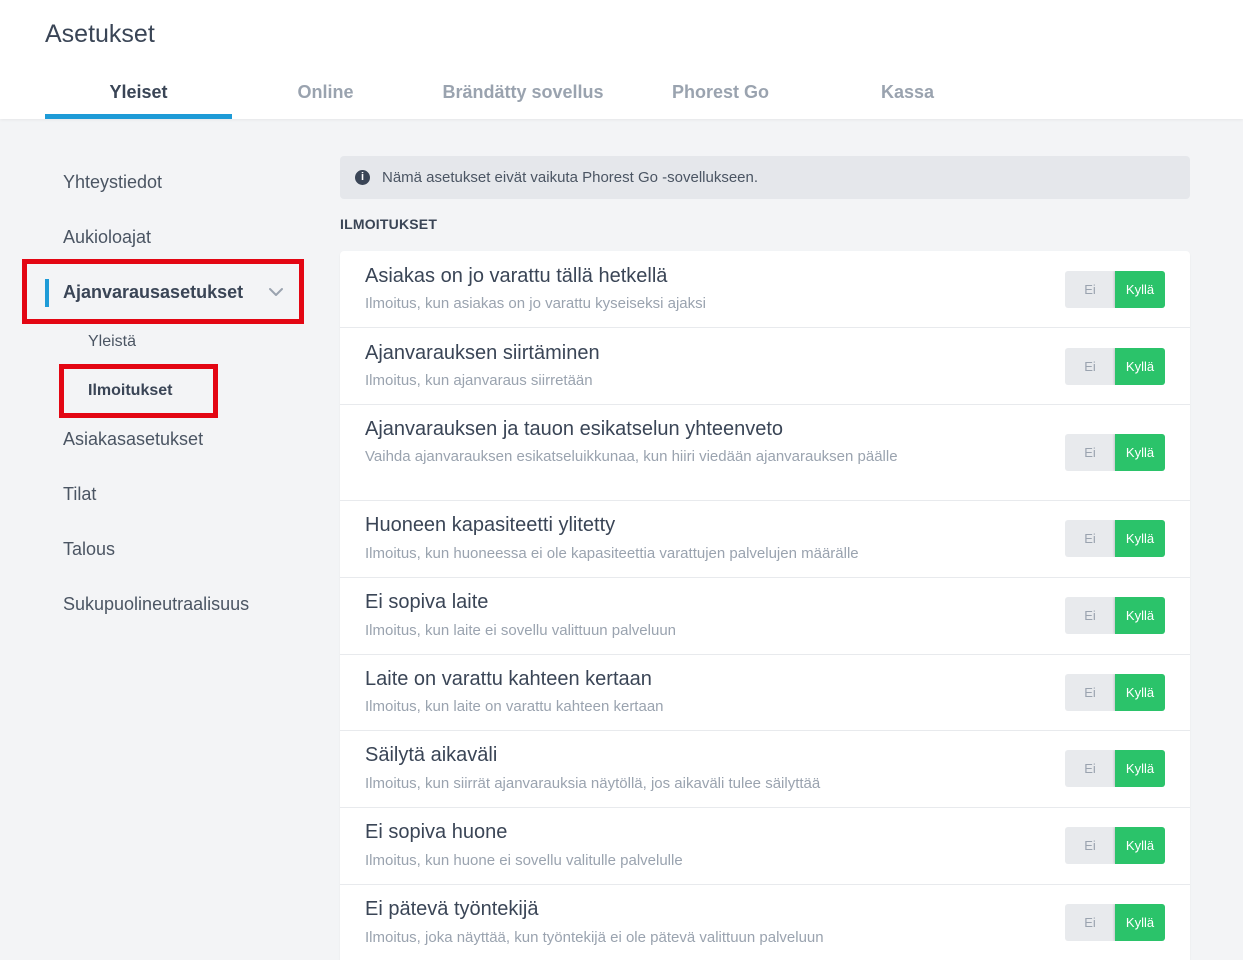 The height and width of the screenshot is (960, 1243). Describe the element at coordinates (479, 380) in the screenshot. I see `setting-description: Ilmoitus, kun ajanvaraus siirretään` at that location.